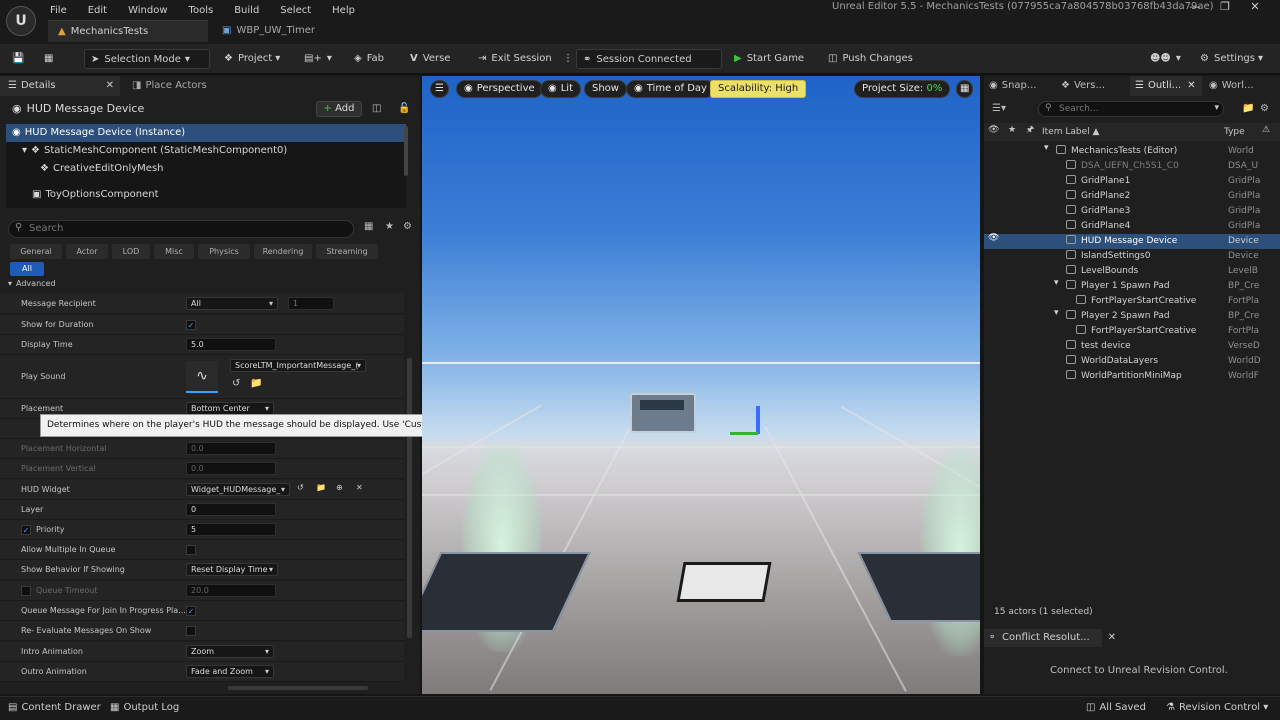 This screenshot has height=720, width=1280. Describe the element at coordinates (515, 59) in the screenshot. I see `exit-session-button: ⇥ Exit Session` at that location.